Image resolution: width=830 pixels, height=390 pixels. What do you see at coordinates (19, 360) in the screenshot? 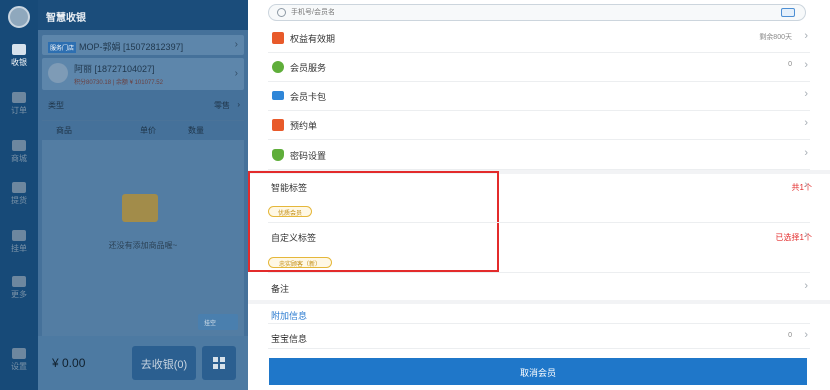
I see `rail-item-settings: 设置` at bounding box center [19, 360].